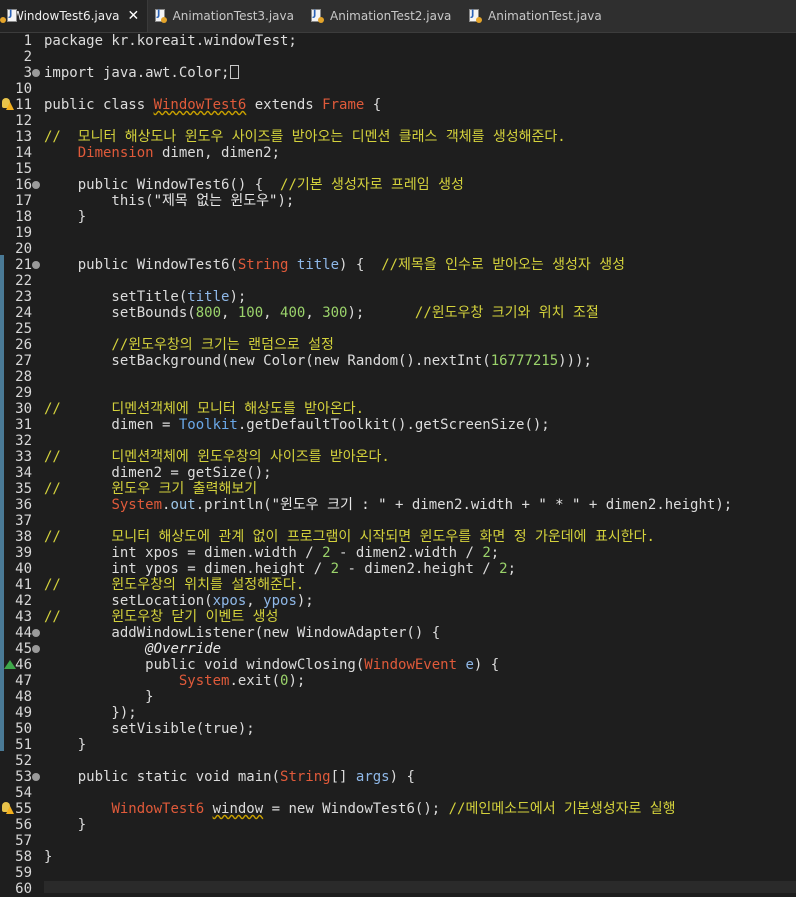 The image size is (796, 897). Describe the element at coordinates (398, 601) in the screenshot. I see `code-line: 42 setLocation(xpos, ypos);` at that location.